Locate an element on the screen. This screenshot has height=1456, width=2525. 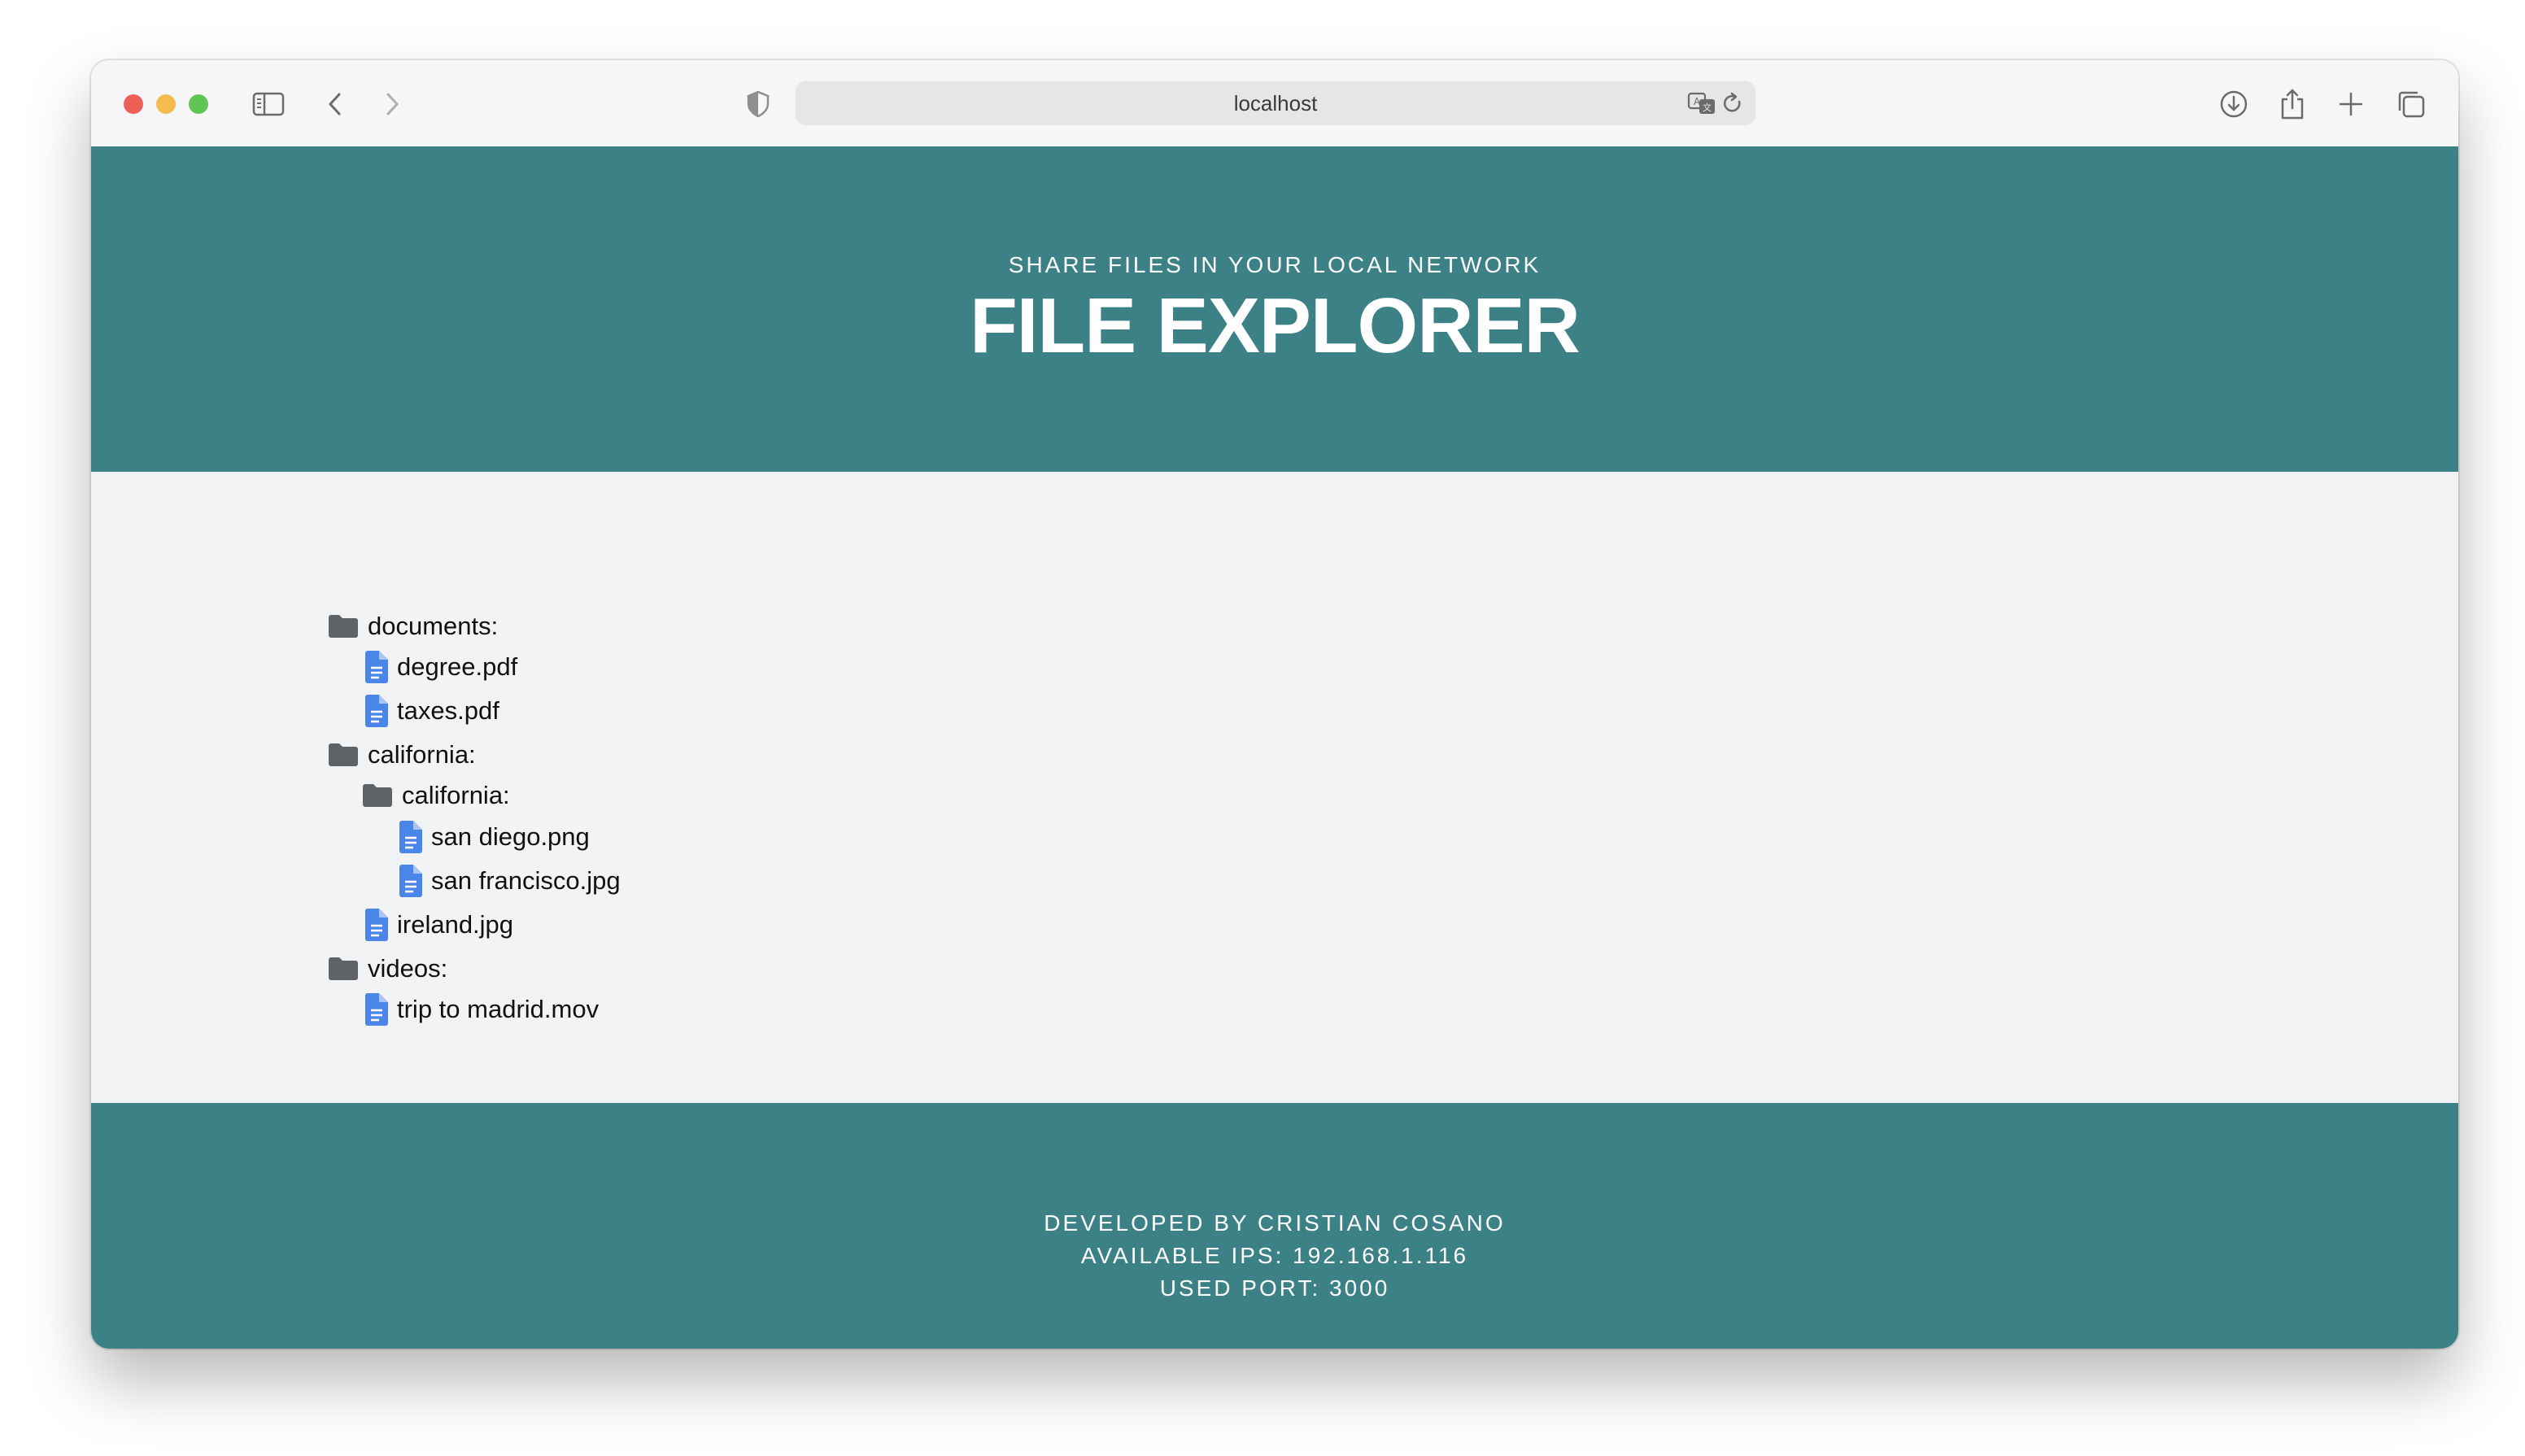
back-icon is located at coordinates (335, 105).